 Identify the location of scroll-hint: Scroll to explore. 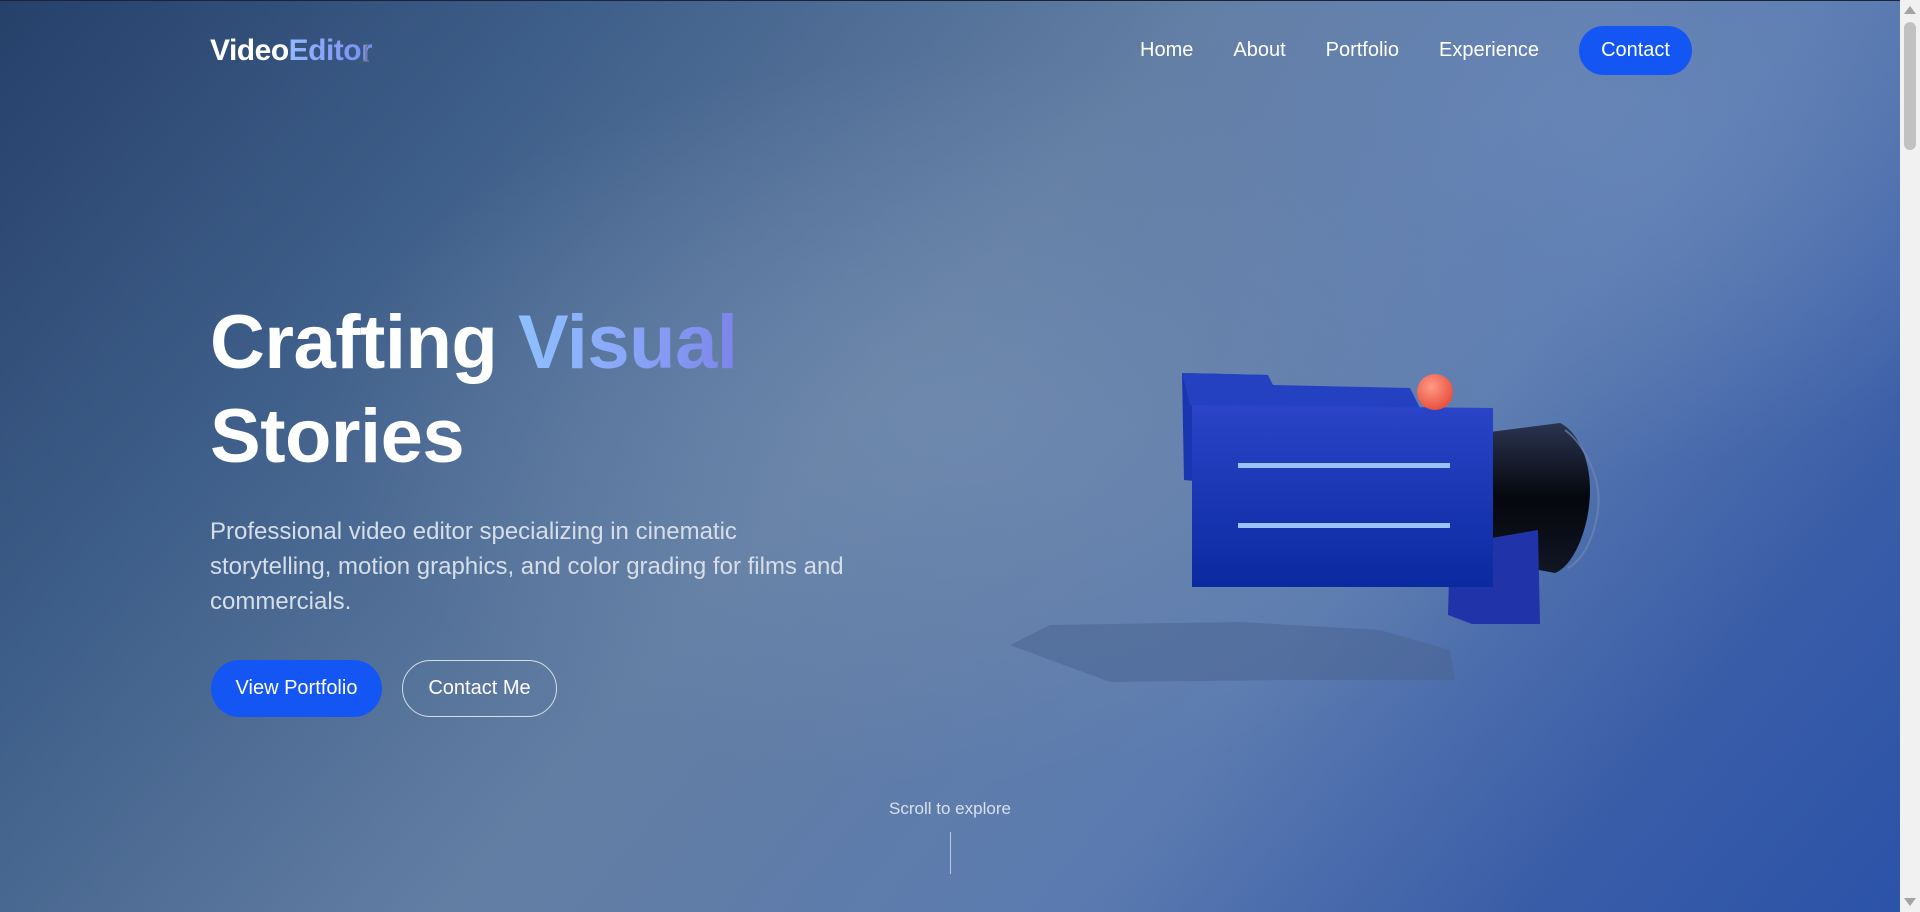
(950, 808).